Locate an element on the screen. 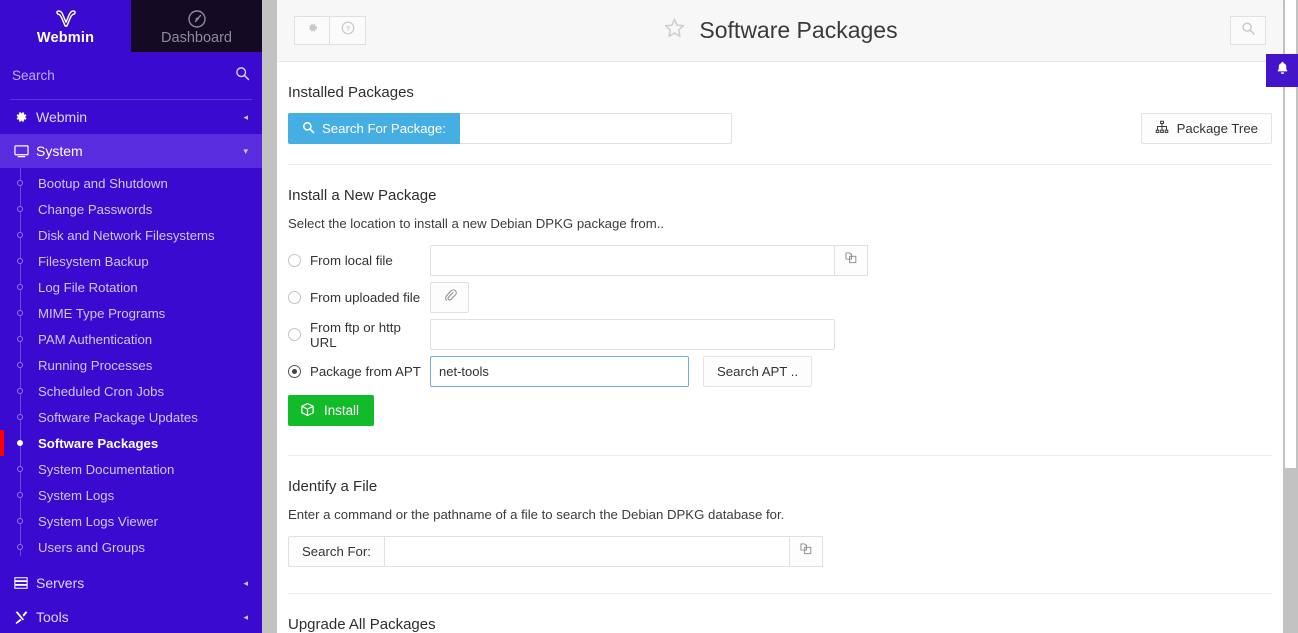 Image resolution: width=1298 pixels, height=633 pixels. sitemap-icon is located at coordinates (1162, 128).